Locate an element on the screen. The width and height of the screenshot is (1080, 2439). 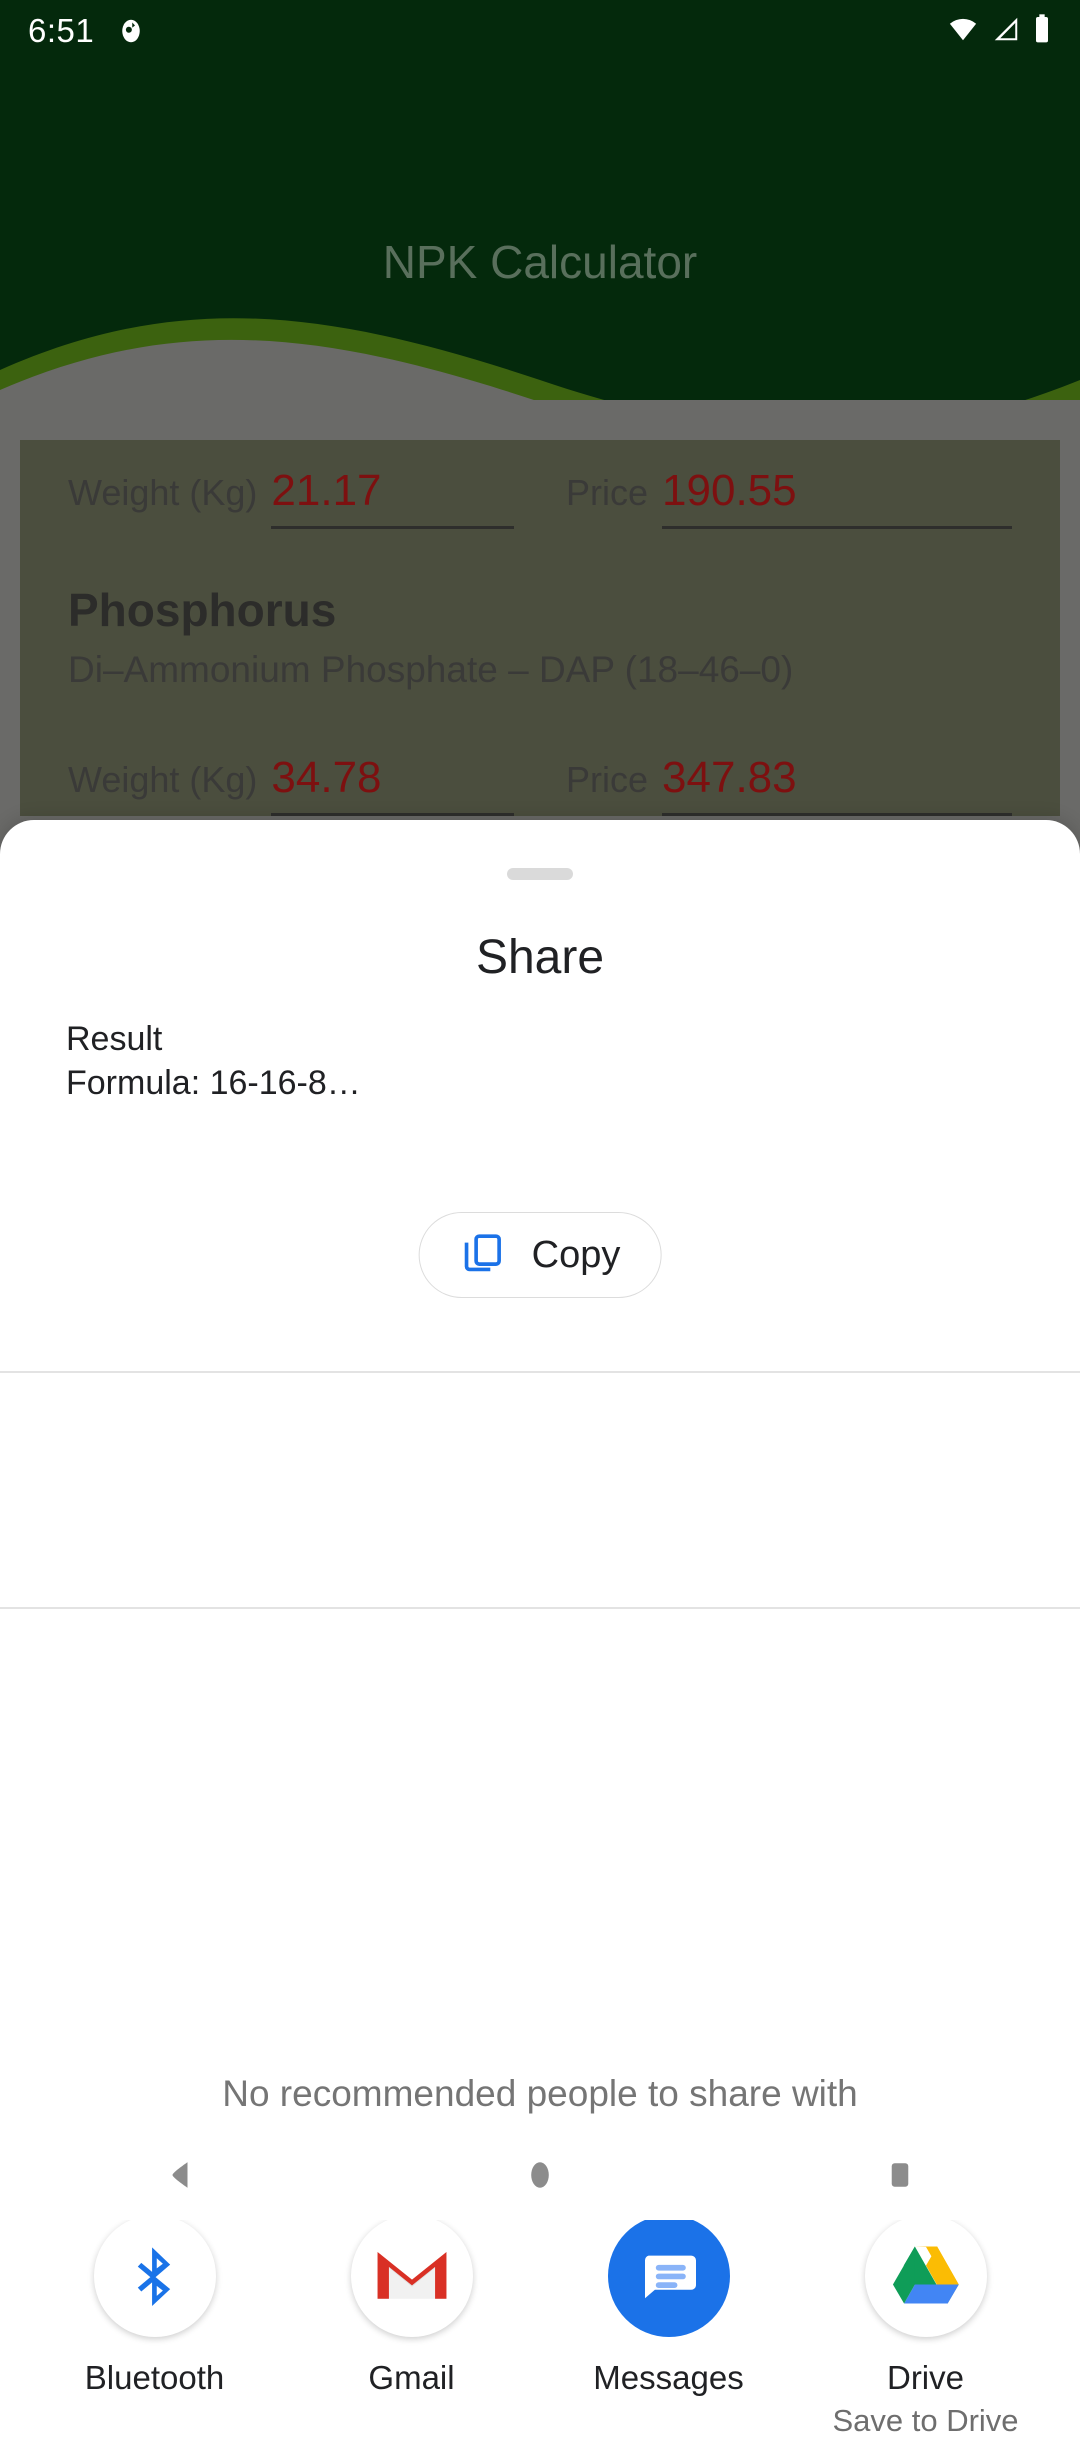
share-sheet-title: Share is located at coordinates (540, 957).